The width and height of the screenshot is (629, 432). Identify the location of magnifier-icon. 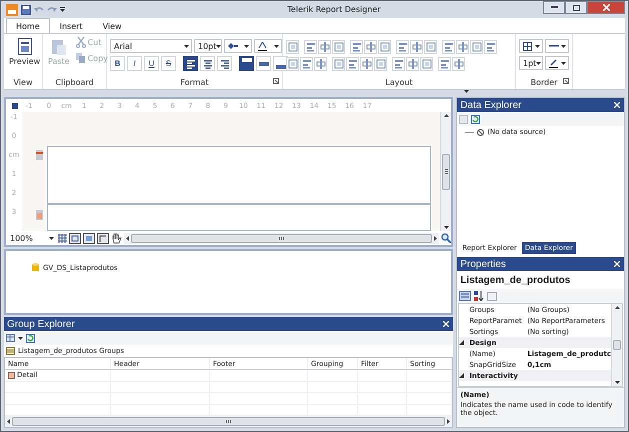
(446, 238).